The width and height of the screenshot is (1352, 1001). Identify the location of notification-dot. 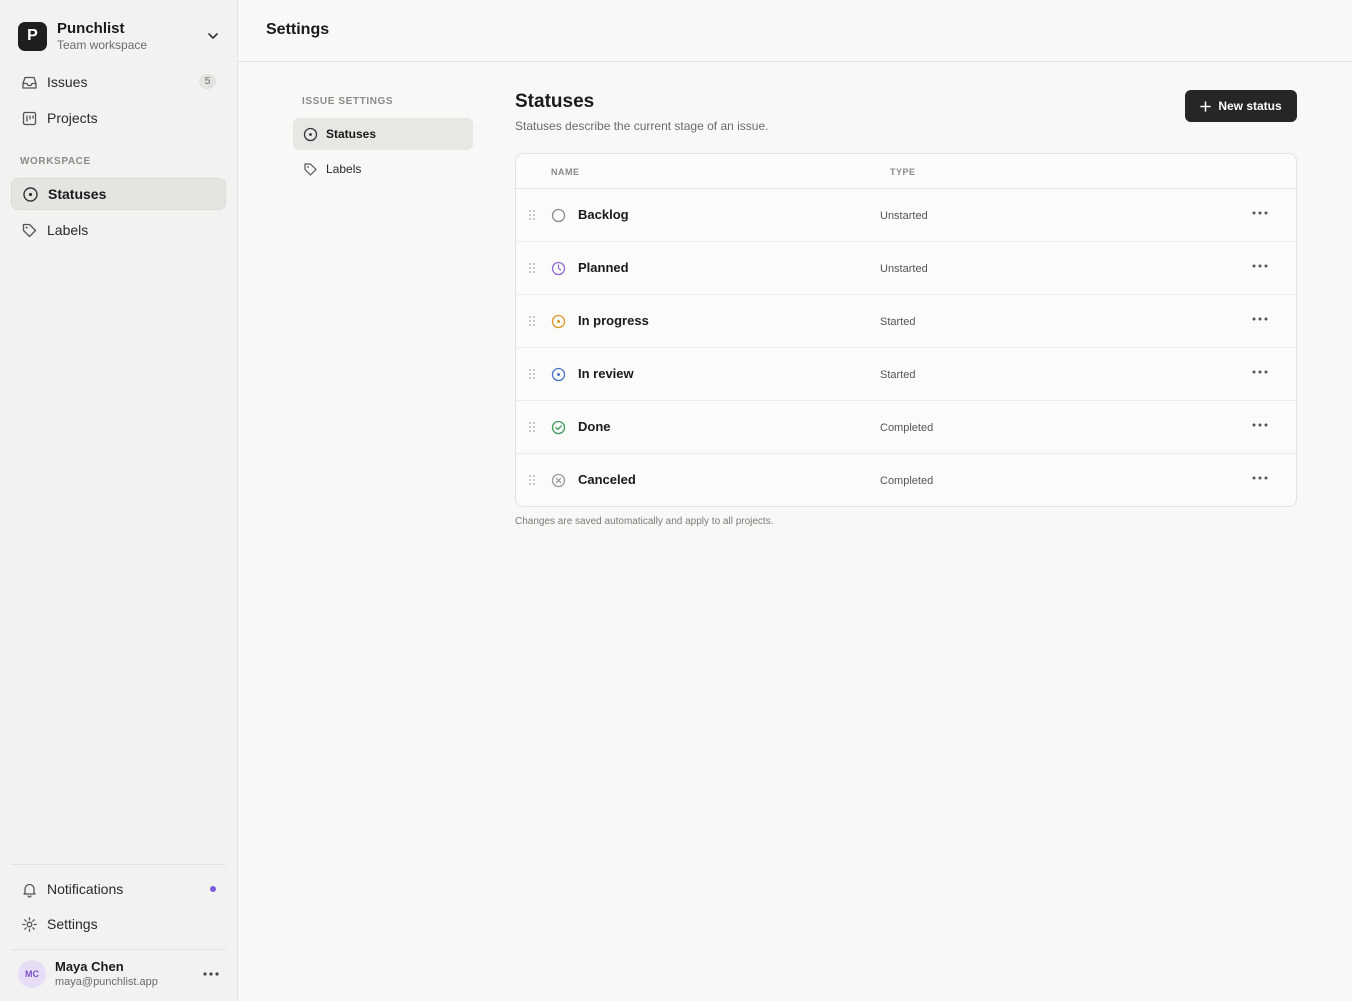
(213, 889).